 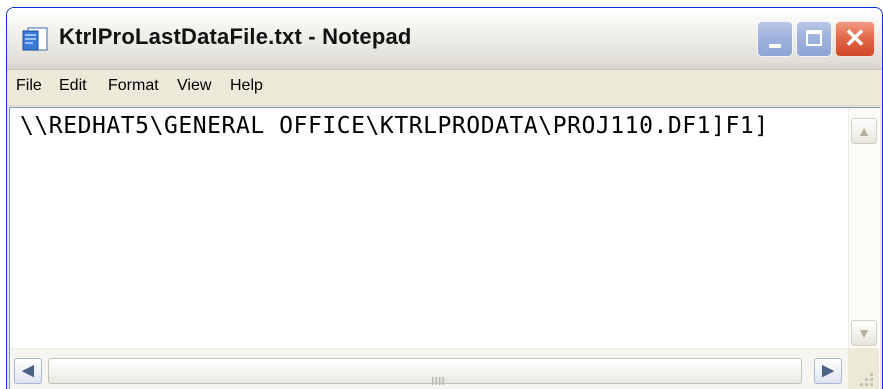 I want to click on maximize-icon, so click(x=814, y=38).